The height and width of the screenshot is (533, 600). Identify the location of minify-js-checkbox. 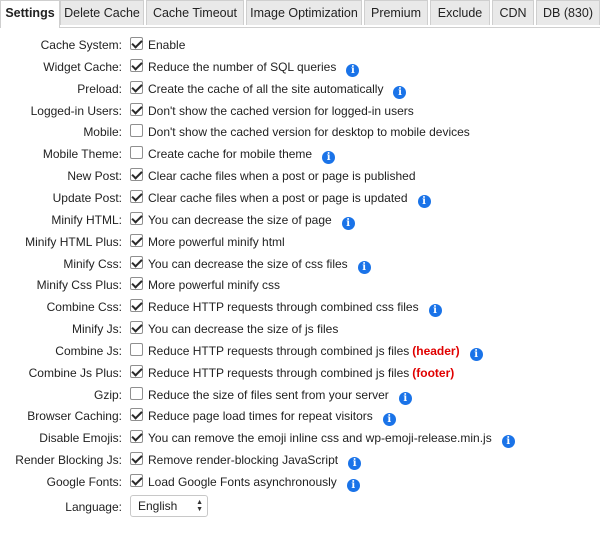
(136, 328).